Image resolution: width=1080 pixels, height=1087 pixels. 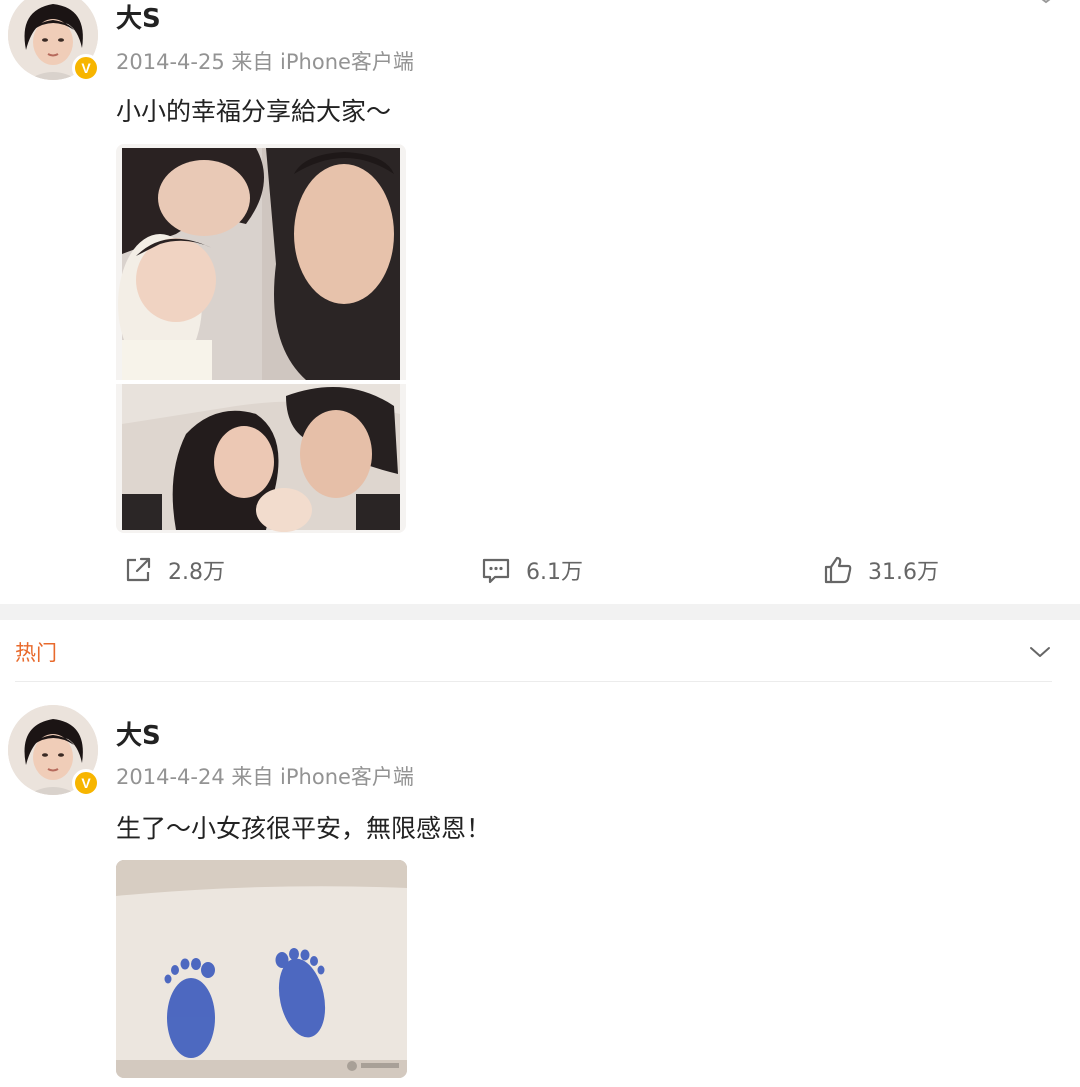 I want to click on more-options-icon, so click(x=1046, y=2).